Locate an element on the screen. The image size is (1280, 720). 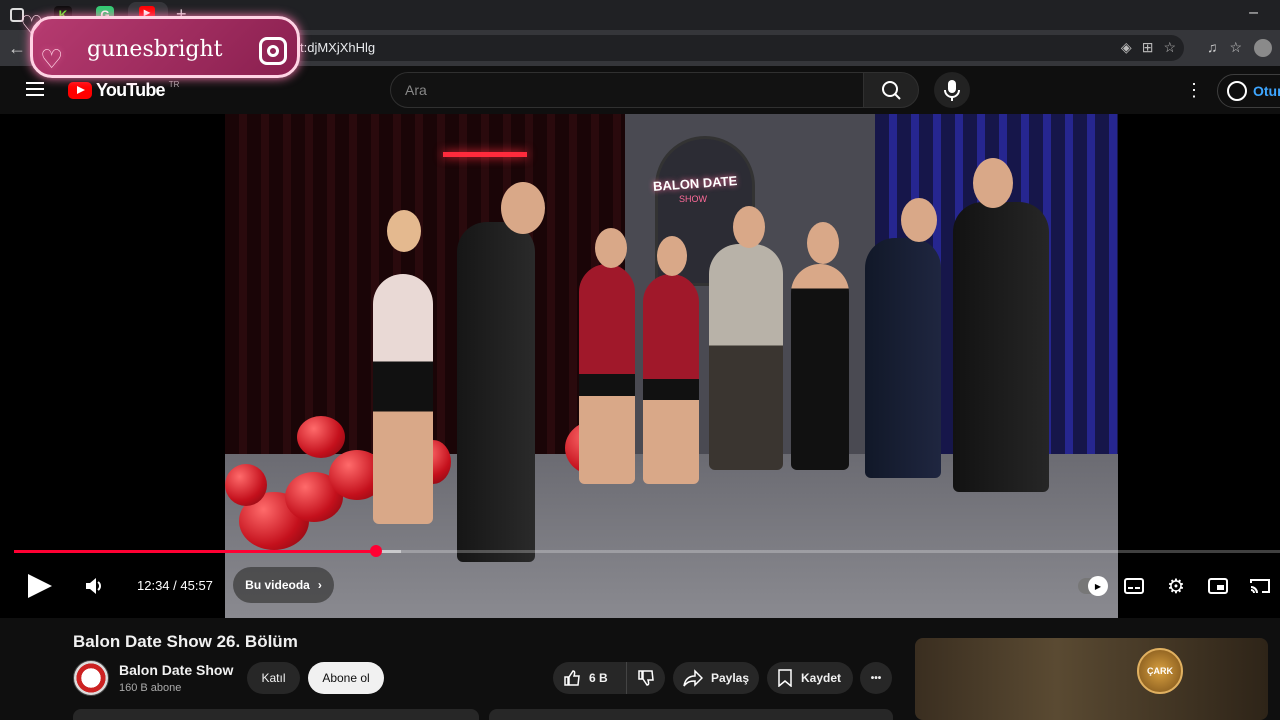
cast-icon is located at coordinates (1260, 586).